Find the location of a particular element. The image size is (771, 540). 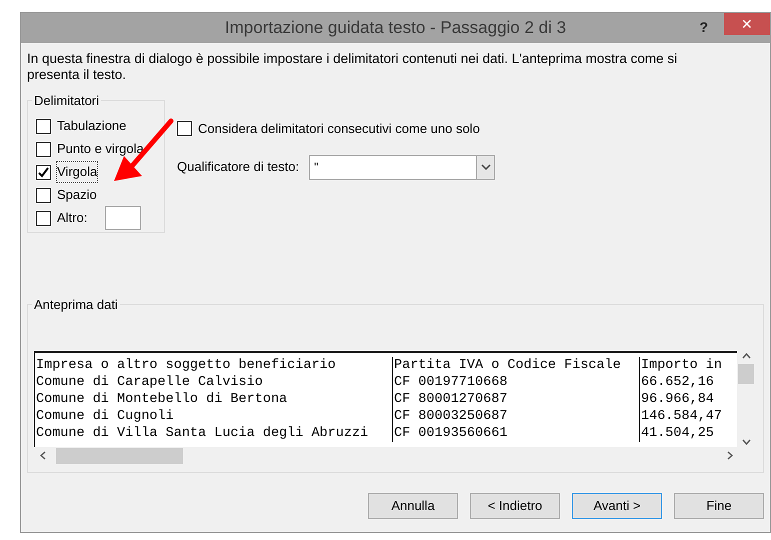

intro-text: In questa finestra di dialogo è possibile impostare i delimitatori contenuti nei dati. L'anteprima mostra come si presenta il testo. is located at coordinates (352, 66).